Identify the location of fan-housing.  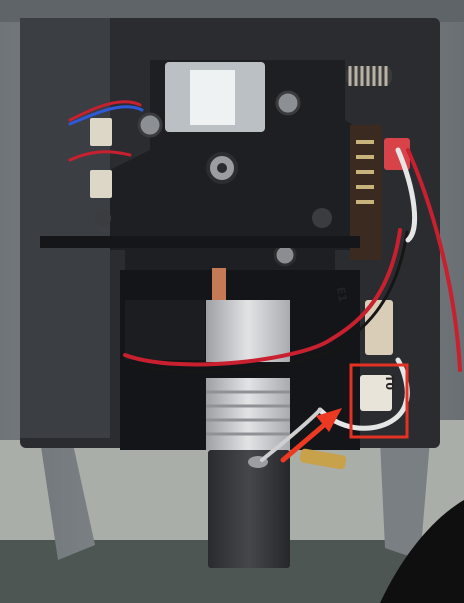
(165, 330).